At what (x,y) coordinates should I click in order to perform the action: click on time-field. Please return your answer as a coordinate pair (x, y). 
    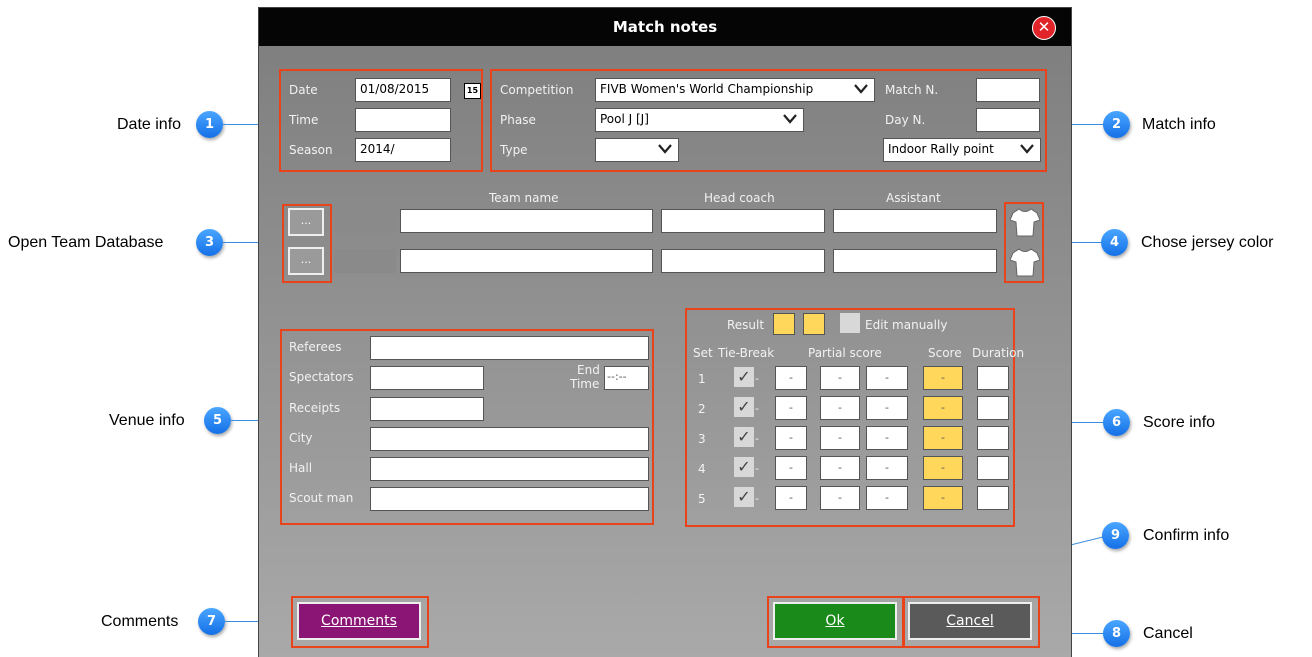
    Looking at the image, I should click on (403, 120).